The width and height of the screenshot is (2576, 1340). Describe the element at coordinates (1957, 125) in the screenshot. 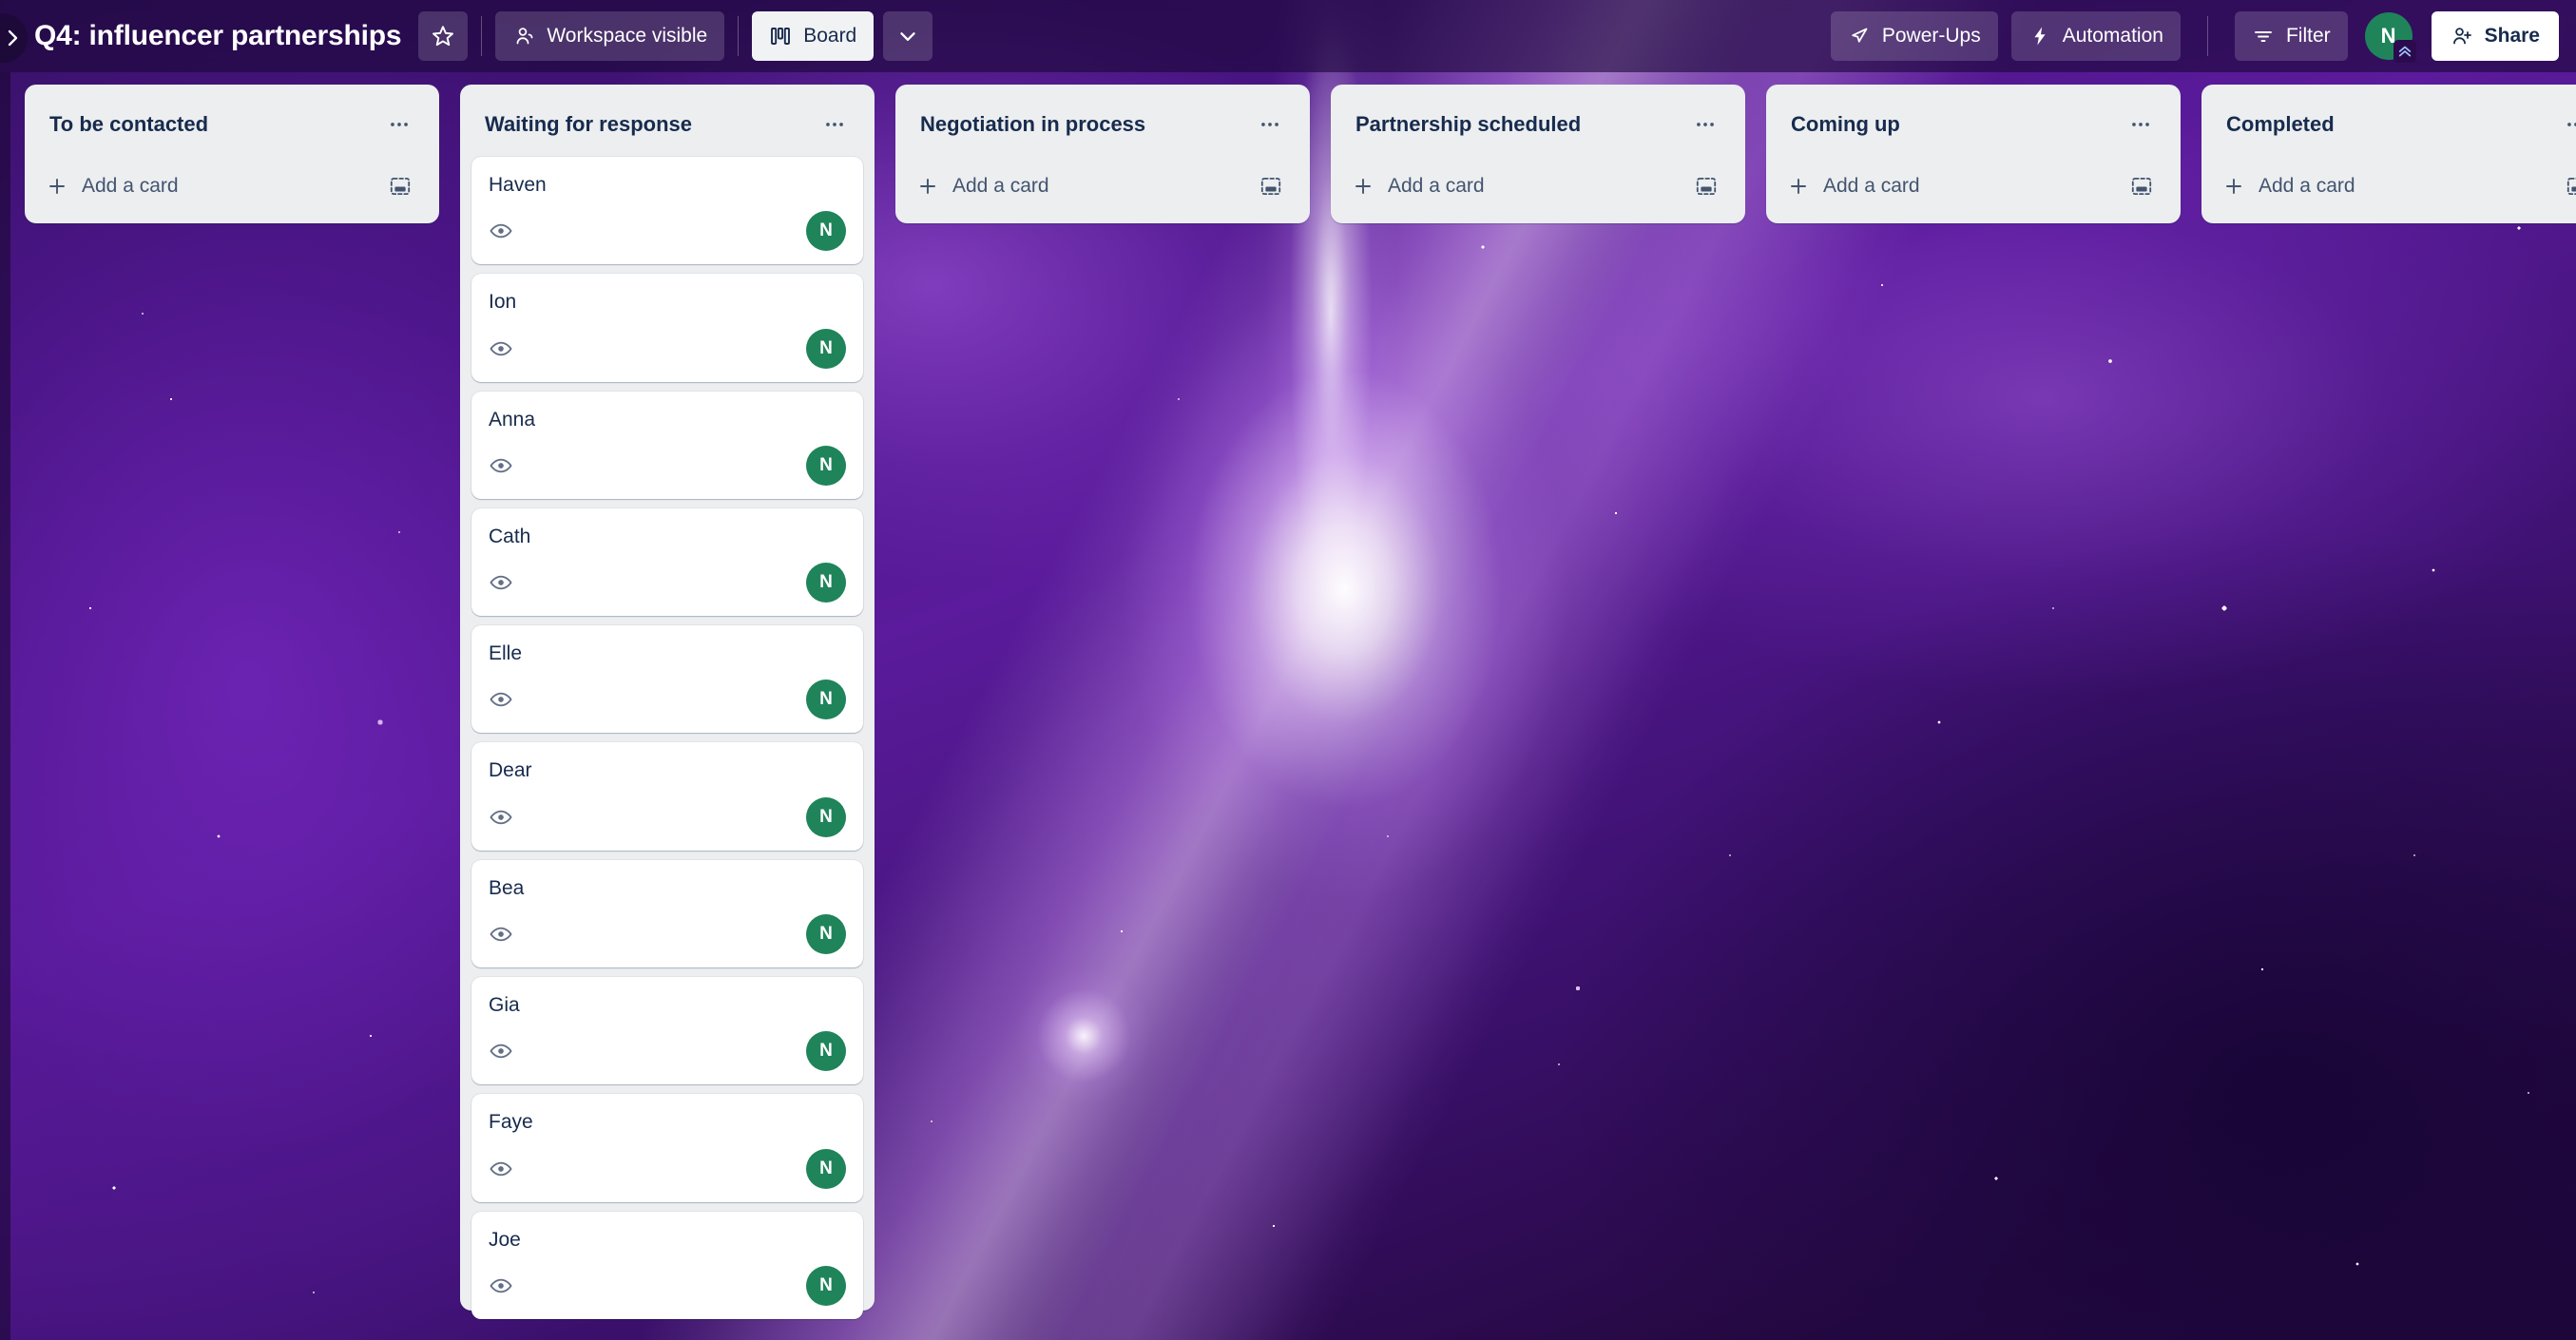

I see `list-title: Coming up` at that location.